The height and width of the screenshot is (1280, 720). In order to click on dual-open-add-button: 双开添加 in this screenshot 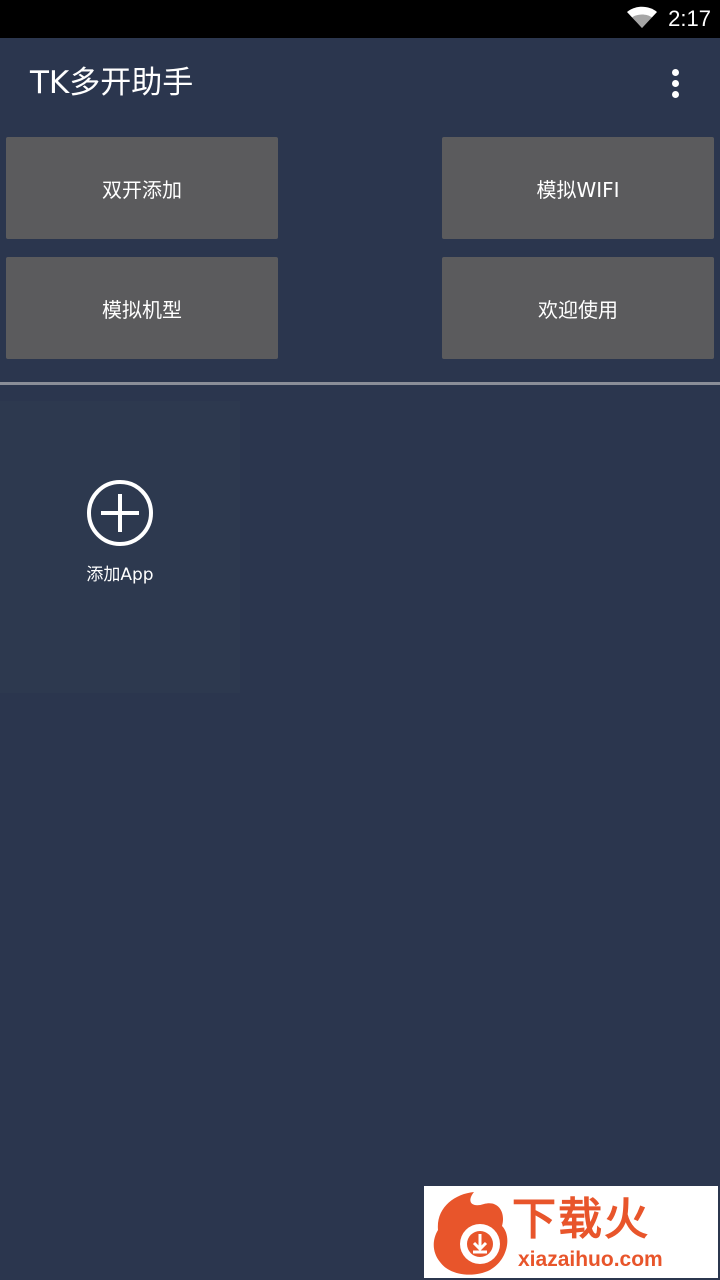, I will do `click(142, 188)`.